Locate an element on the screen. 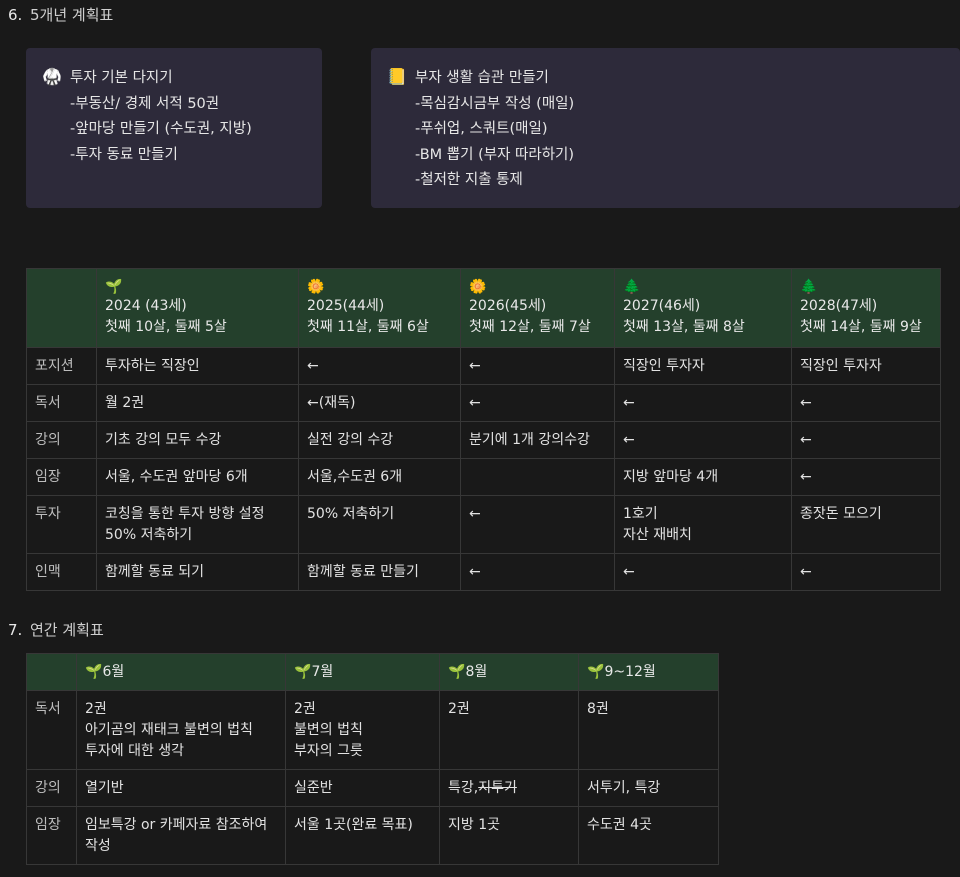  table-cell: ←(재독) is located at coordinates (379, 403).